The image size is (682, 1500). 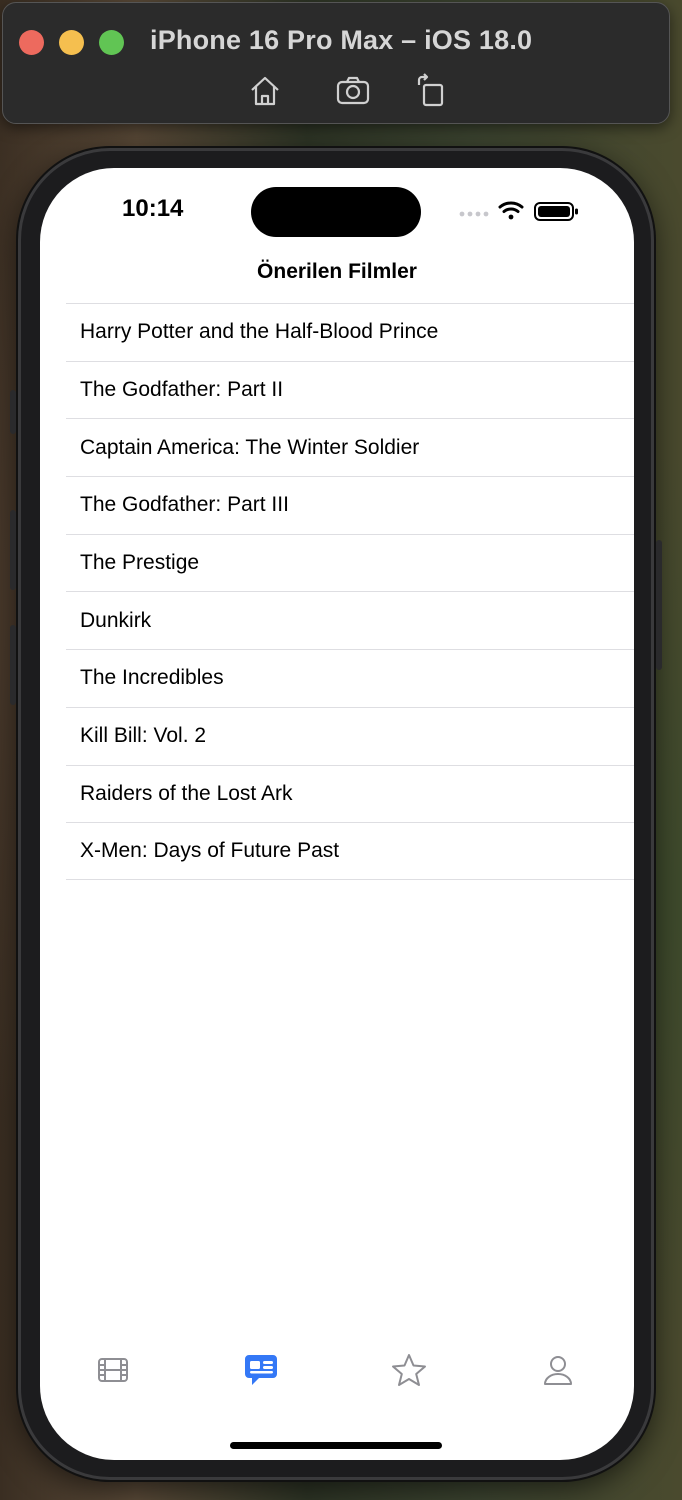 I want to click on status-time: 10:14, so click(x=153, y=208).